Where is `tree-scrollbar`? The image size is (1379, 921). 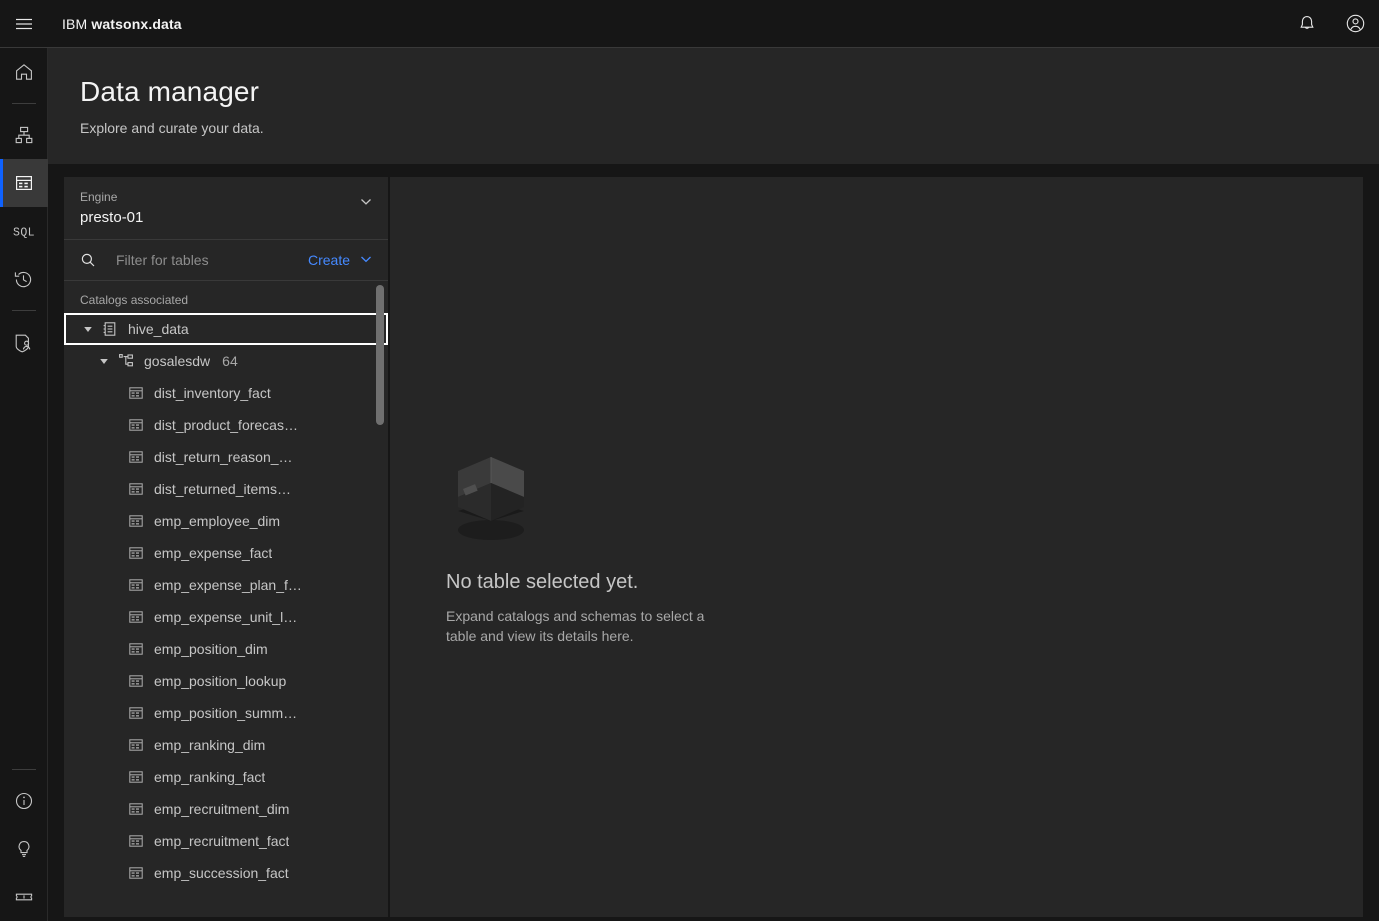
tree-scrollbar is located at coordinates (380, 592).